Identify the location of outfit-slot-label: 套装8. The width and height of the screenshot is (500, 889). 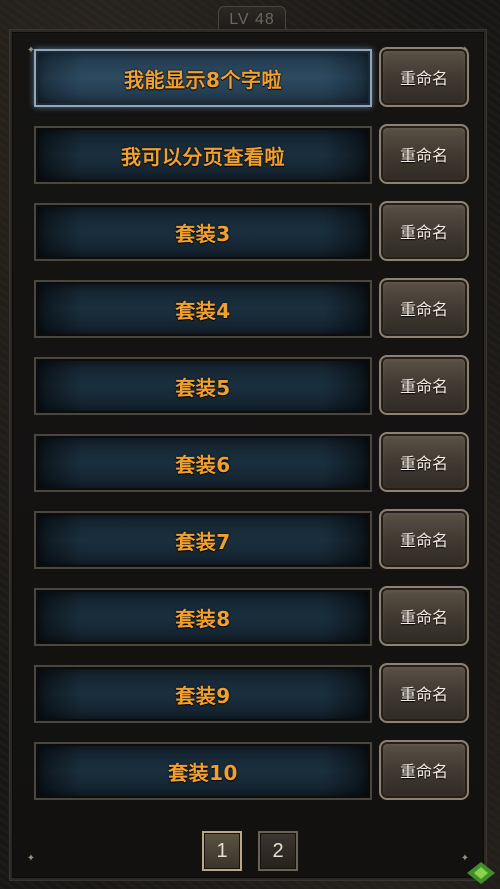
(203, 618).